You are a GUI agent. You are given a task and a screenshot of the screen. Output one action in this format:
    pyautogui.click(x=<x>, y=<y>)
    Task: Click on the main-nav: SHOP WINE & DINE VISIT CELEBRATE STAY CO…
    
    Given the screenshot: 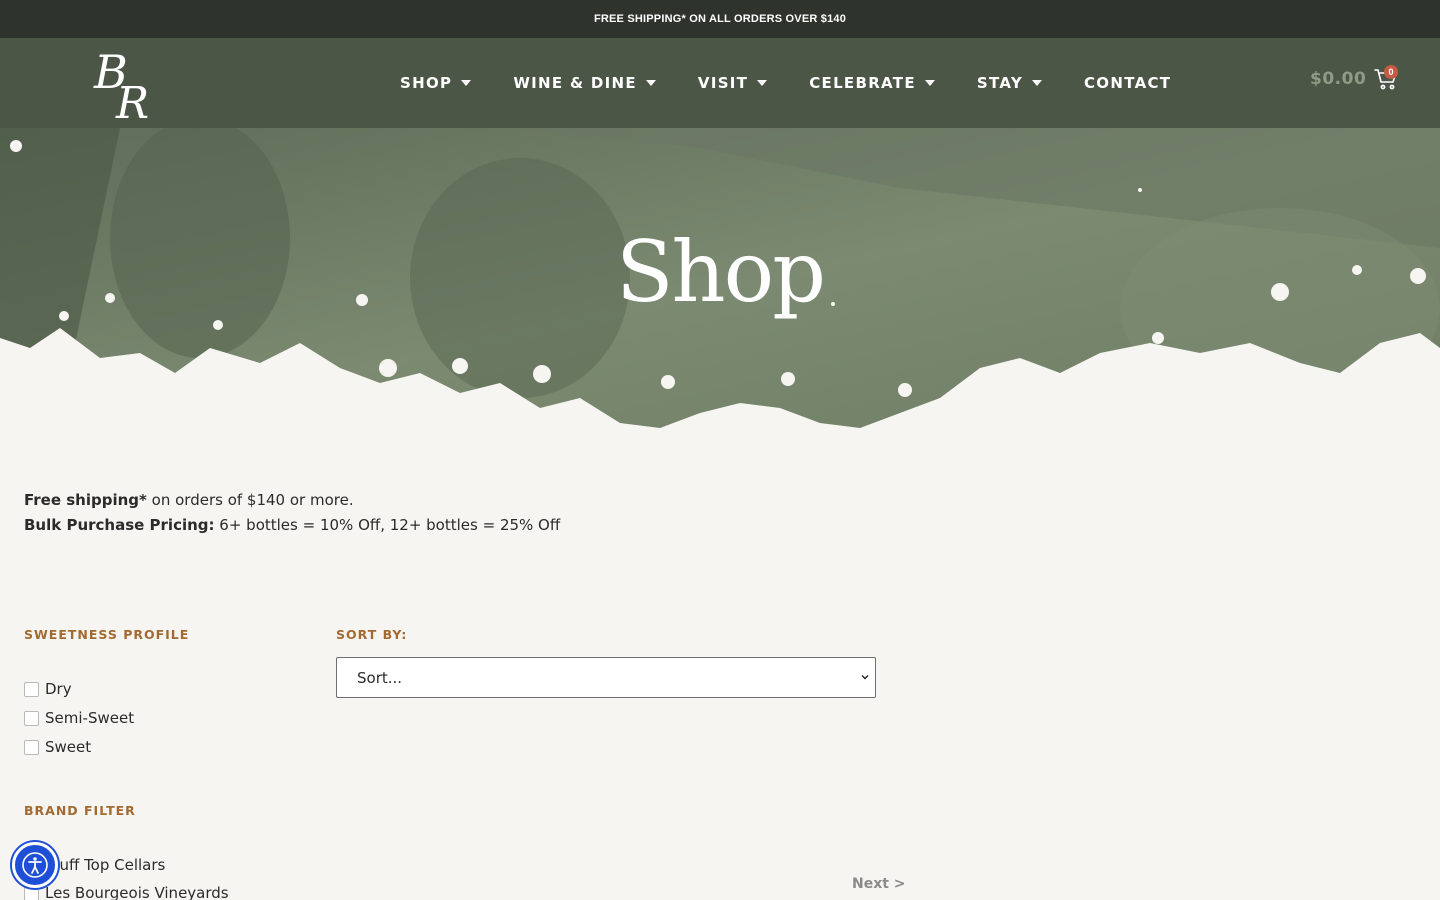 What is the action you would take?
    pyautogui.click(x=806, y=83)
    